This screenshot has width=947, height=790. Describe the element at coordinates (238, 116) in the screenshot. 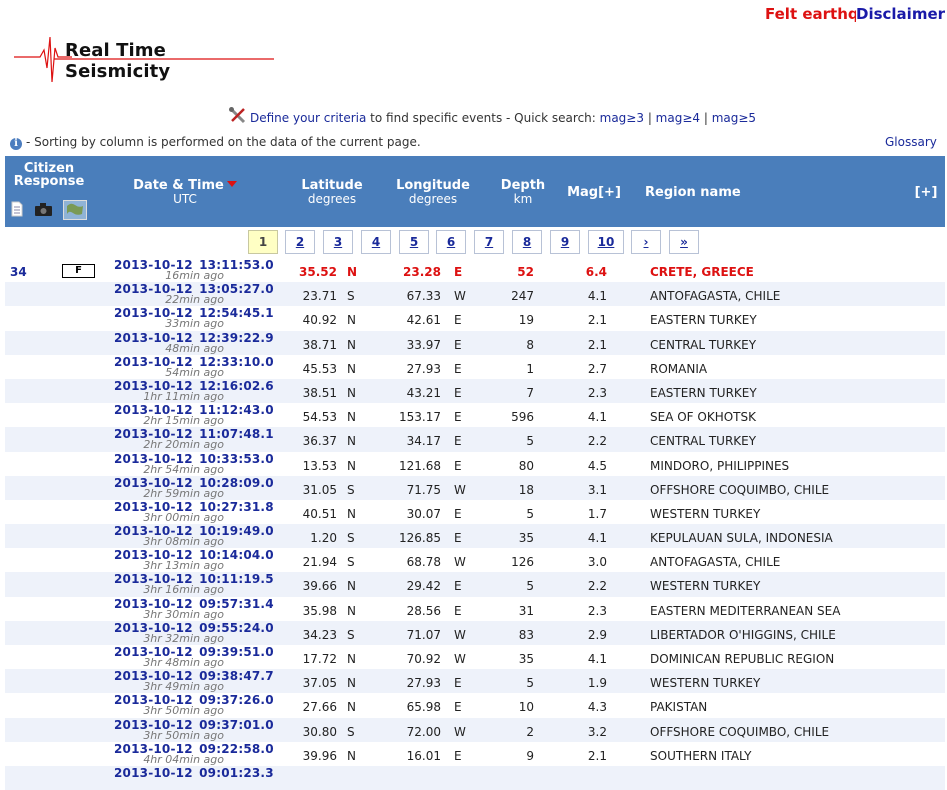

I see `tools-icon` at that location.